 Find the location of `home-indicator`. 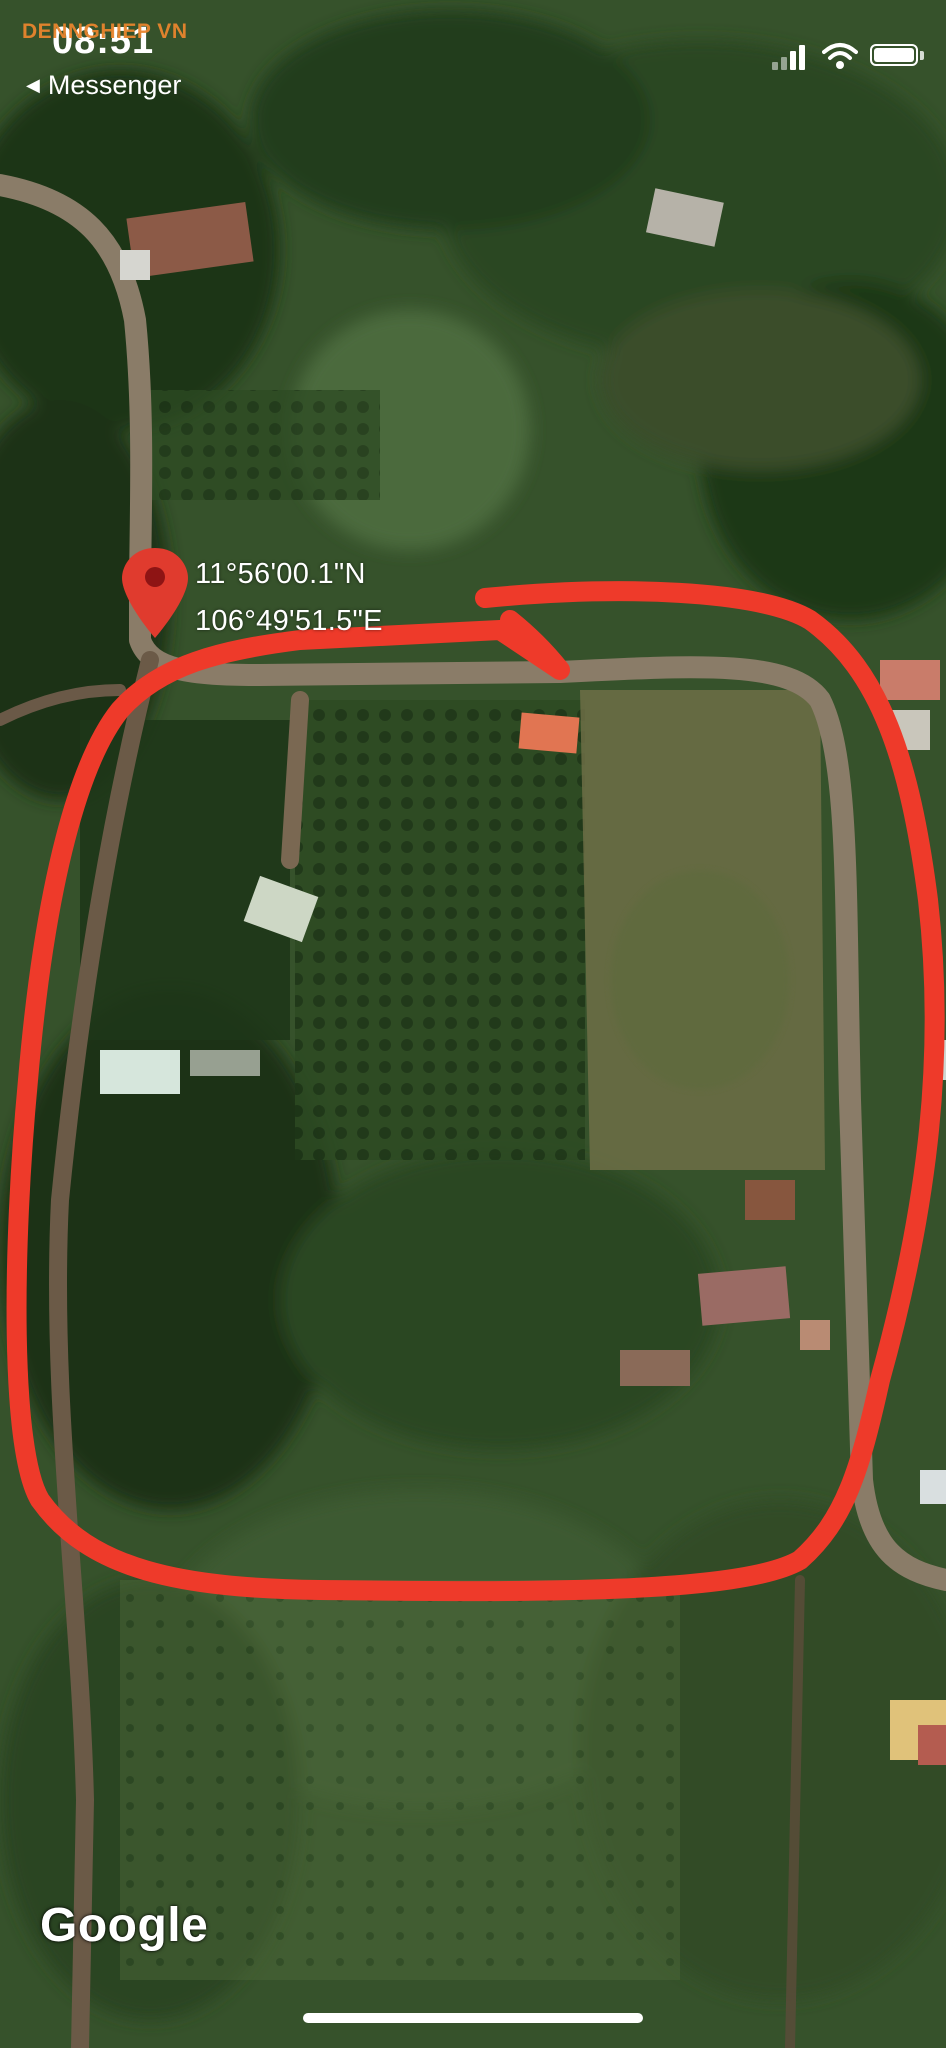

home-indicator is located at coordinates (473, 2018).